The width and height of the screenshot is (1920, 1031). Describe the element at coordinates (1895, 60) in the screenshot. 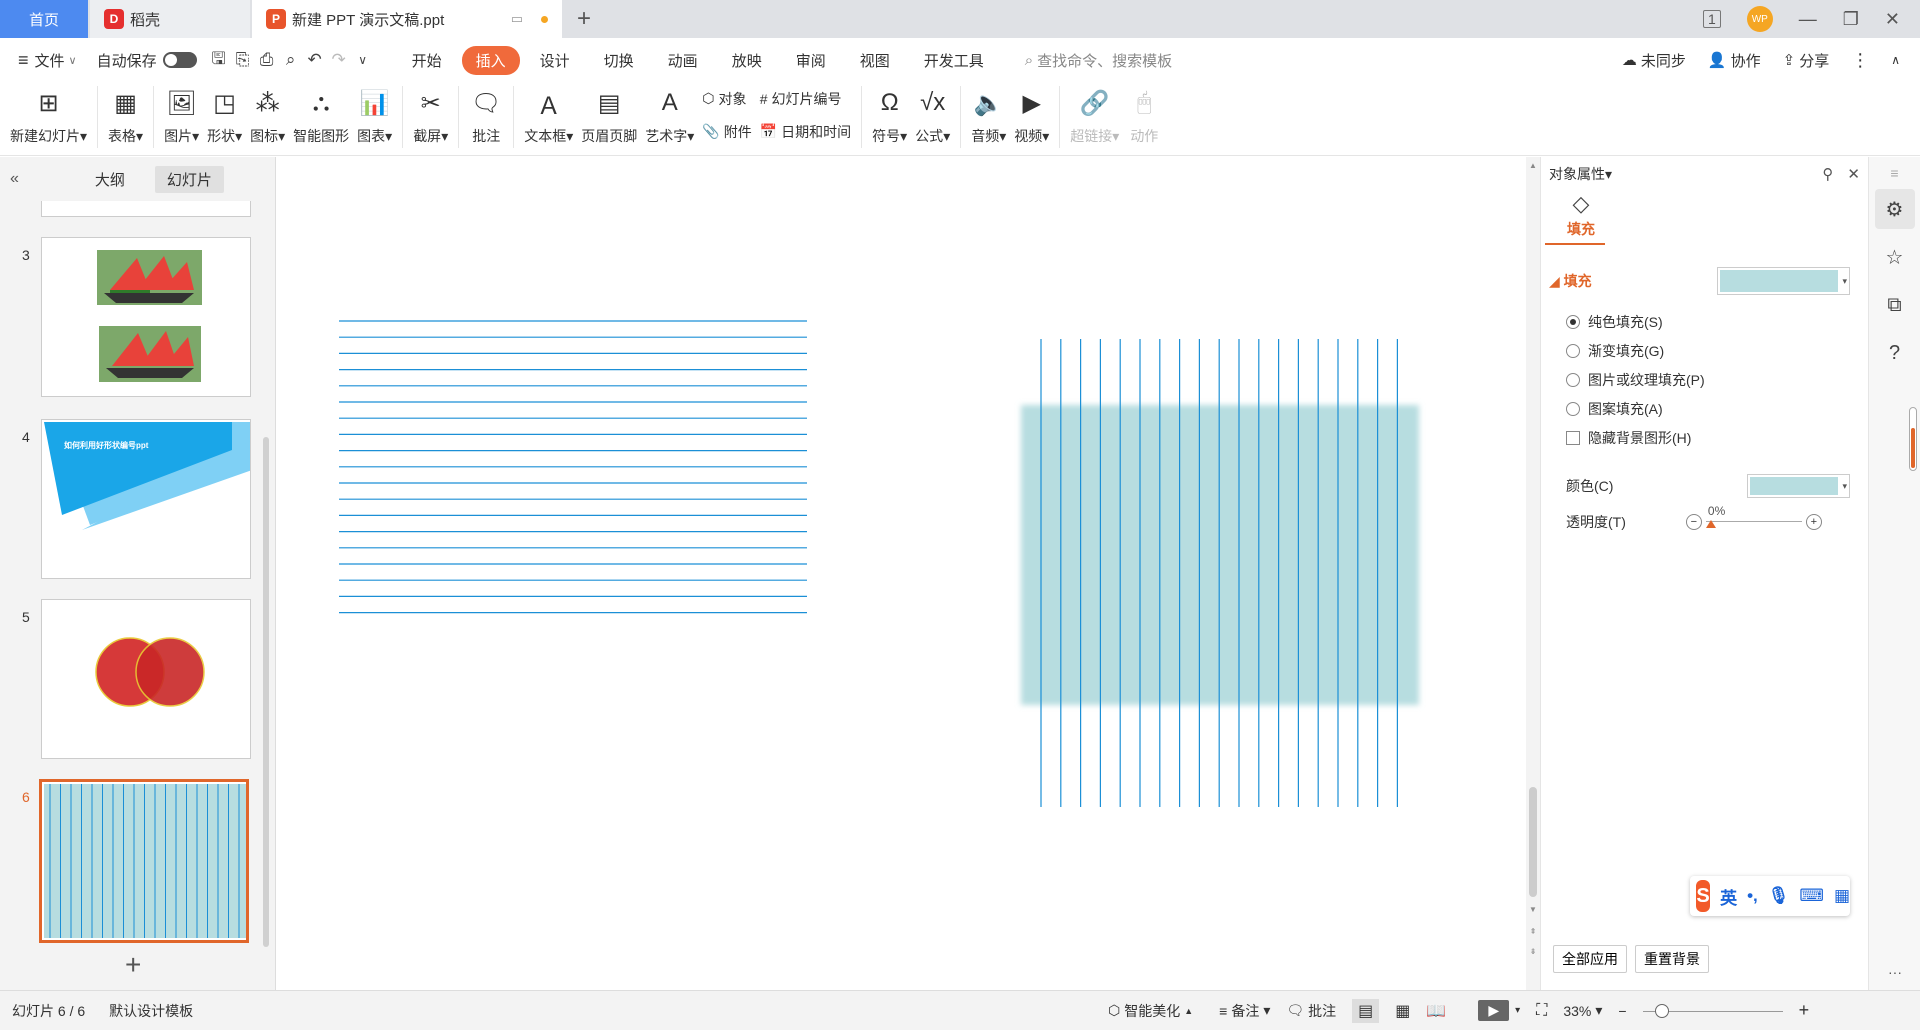

I see `collapse-ribbon-icon: ∧` at that location.